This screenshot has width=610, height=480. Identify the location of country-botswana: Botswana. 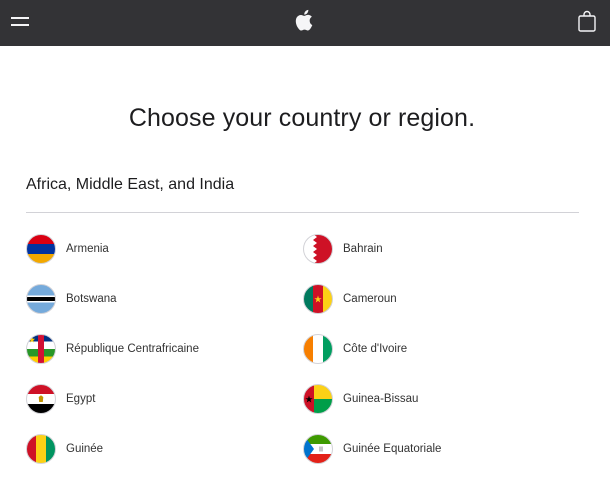
(71, 299).